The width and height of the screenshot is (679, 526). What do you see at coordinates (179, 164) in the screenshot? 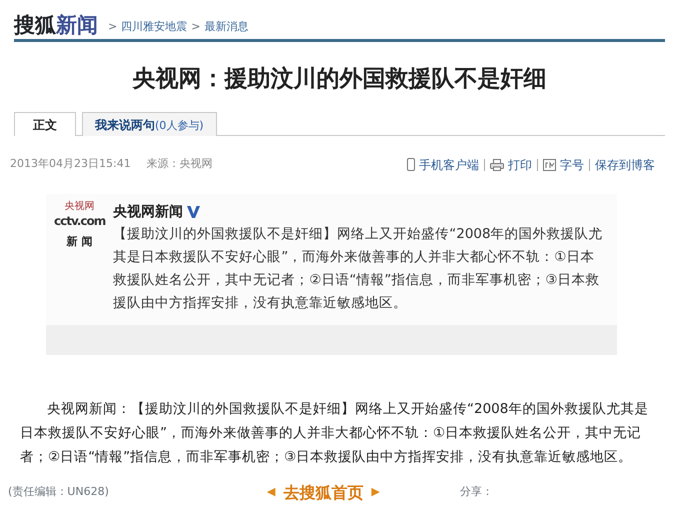
I see `article-source: 来源：央视网` at bounding box center [179, 164].